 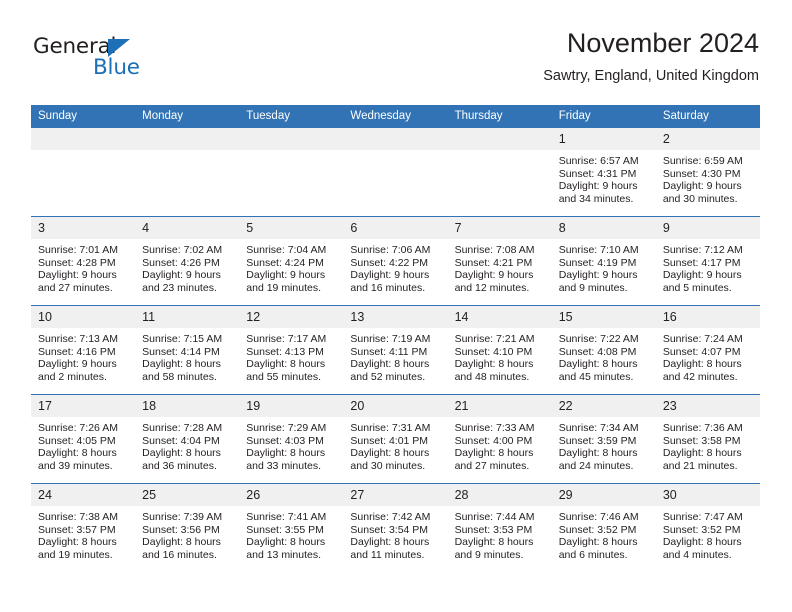 I want to click on day-sunset-text: Sunset: 3:56 PM, so click(x=181, y=529).